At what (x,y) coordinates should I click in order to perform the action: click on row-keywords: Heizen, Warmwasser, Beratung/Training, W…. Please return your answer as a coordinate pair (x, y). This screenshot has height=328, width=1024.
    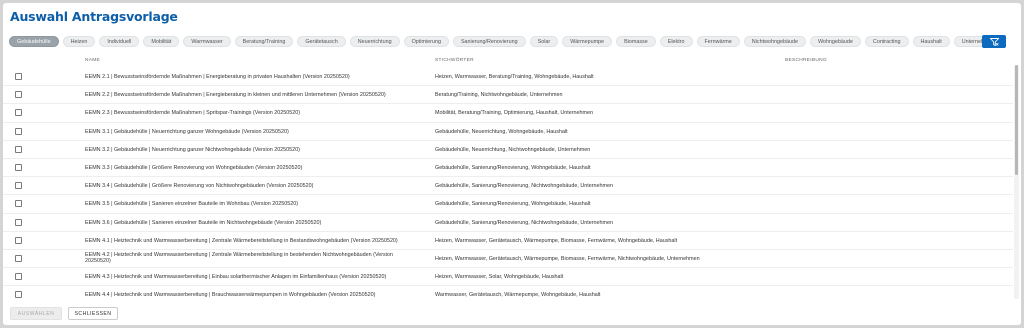
    Looking at the image, I should click on (514, 77).